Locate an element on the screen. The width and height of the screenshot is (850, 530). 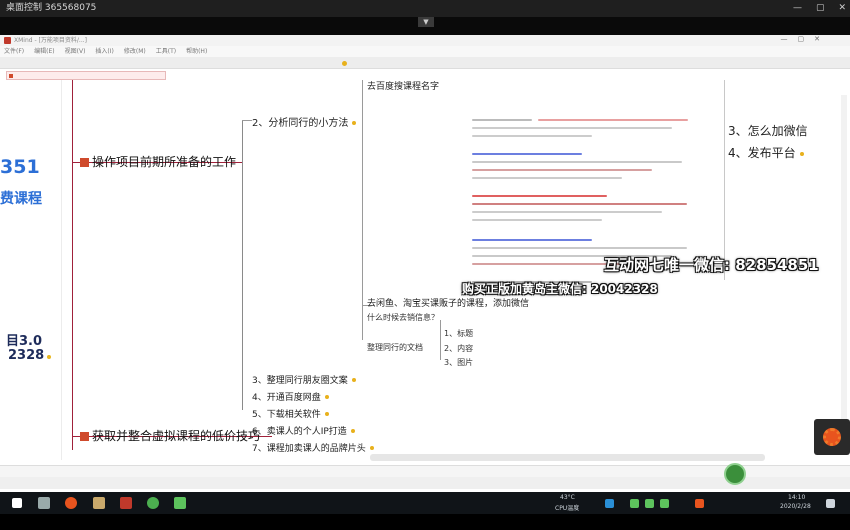
gear-icon is located at coordinates (832, 437).